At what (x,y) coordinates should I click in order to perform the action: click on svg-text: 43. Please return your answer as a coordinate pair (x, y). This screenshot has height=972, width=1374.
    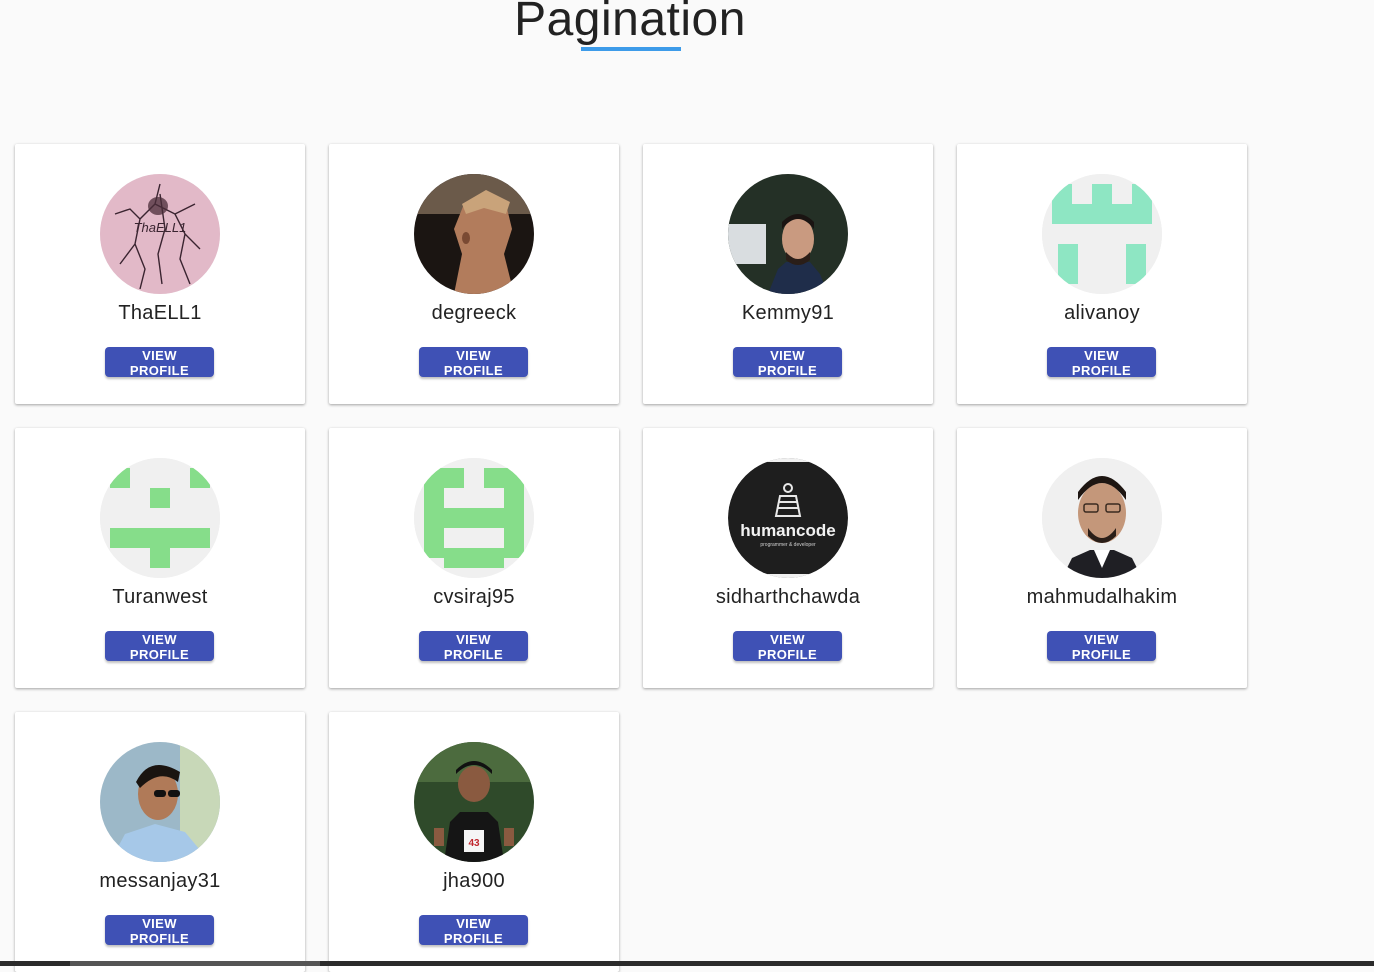
    Looking at the image, I should click on (474, 843).